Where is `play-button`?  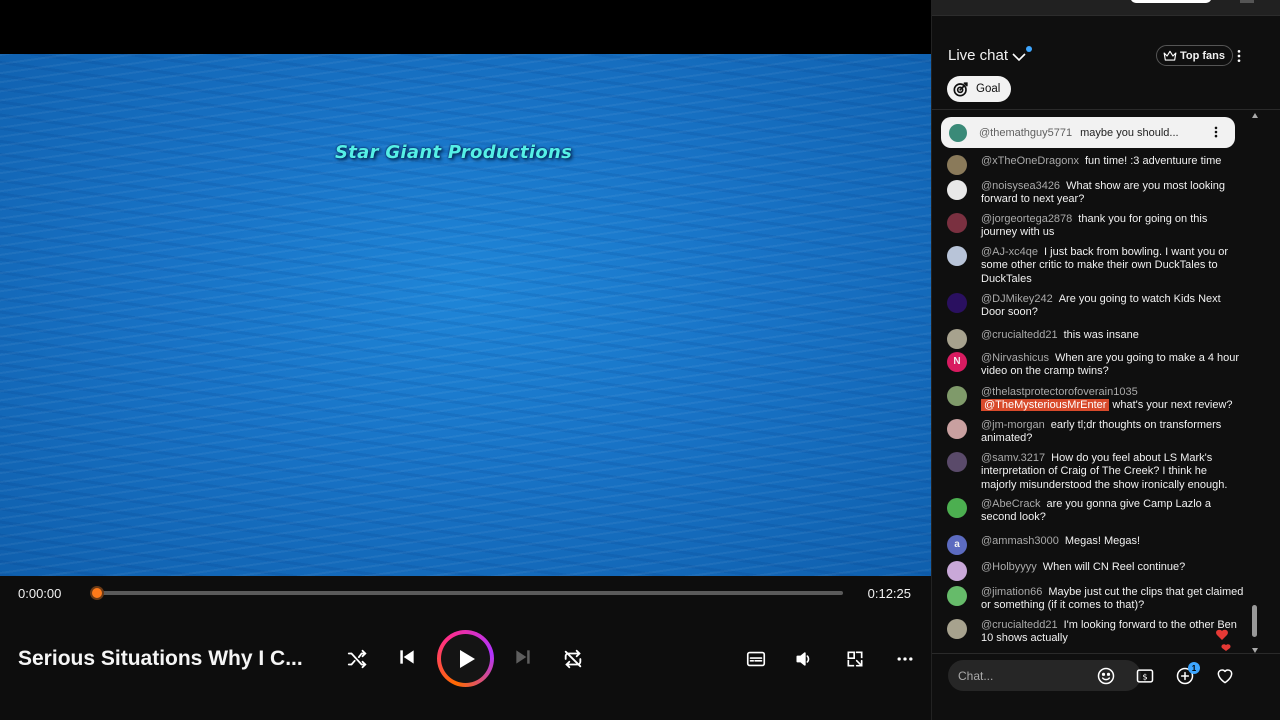 play-button is located at coordinates (465, 658).